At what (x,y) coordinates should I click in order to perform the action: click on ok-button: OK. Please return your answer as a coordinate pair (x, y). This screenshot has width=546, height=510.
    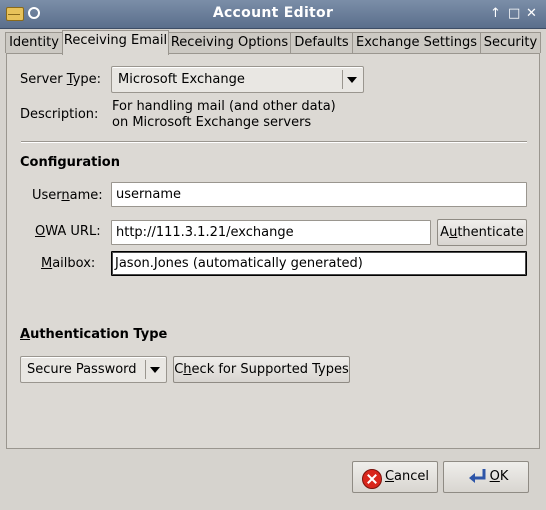
    Looking at the image, I should click on (486, 477).